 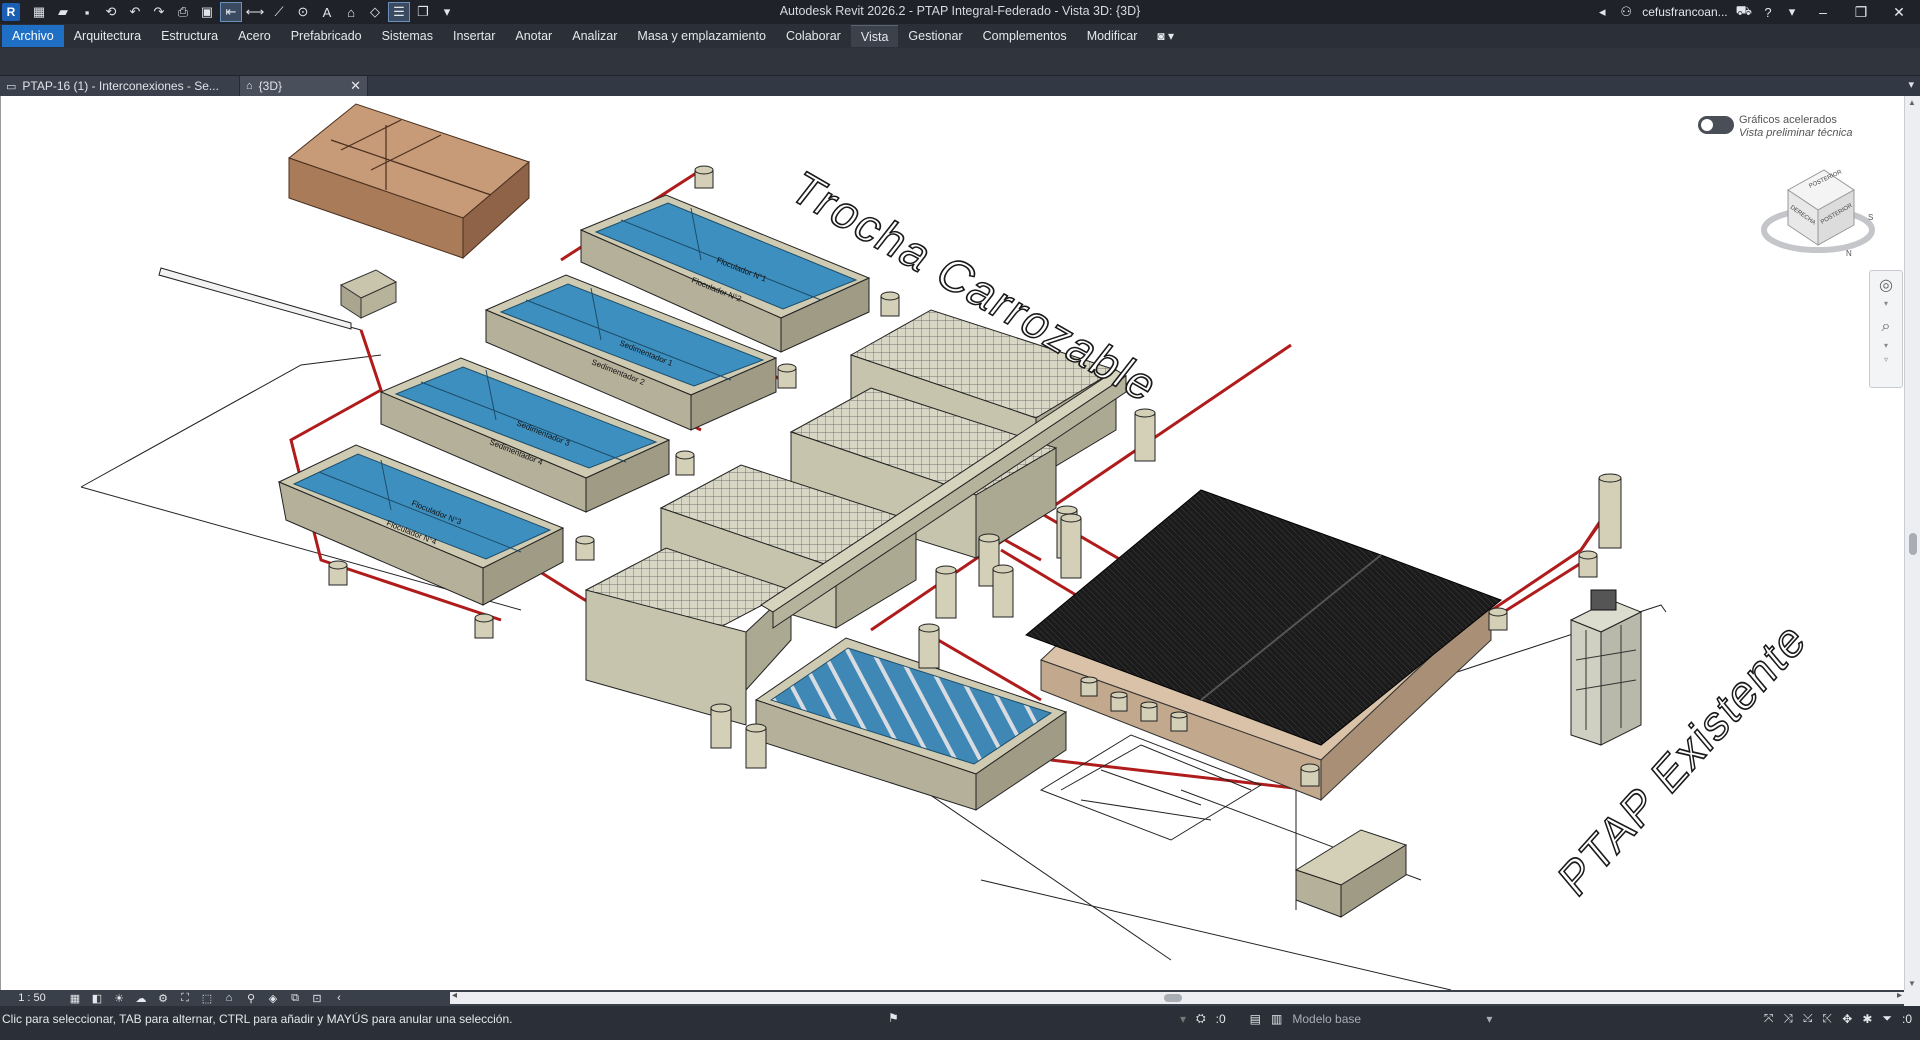 What do you see at coordinates (1276, 1019) in the screenshot?
I see `main-model-icon: ▥` at bounding box center [1276, 1019].